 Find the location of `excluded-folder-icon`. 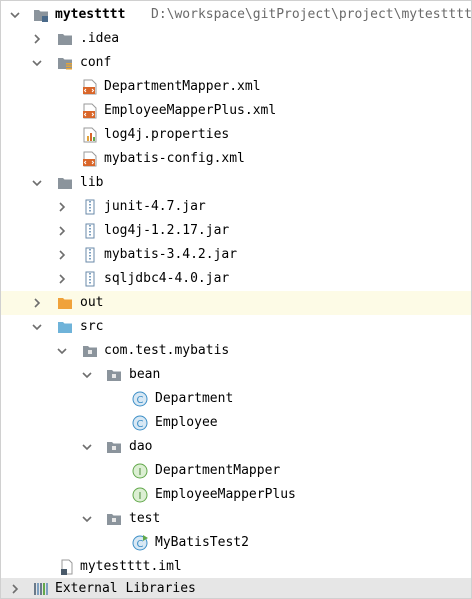

excluded-folder-icon is located at coordinates (65, 303).